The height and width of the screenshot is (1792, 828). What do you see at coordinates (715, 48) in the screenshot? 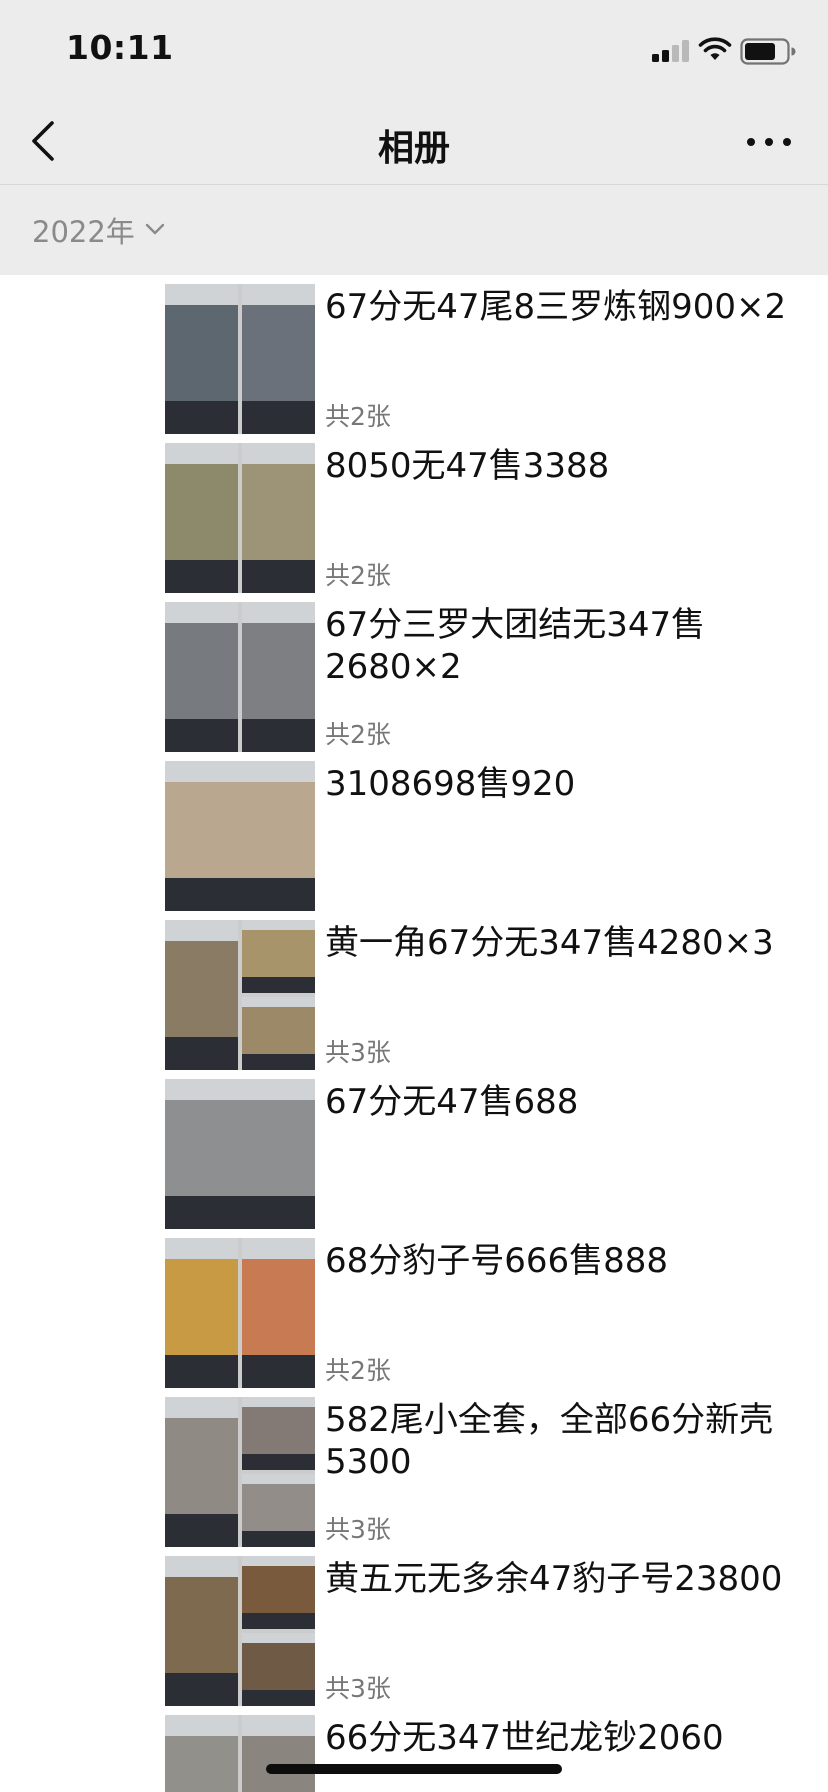
I see `wifi-icon` at bounding box center [715, 48].